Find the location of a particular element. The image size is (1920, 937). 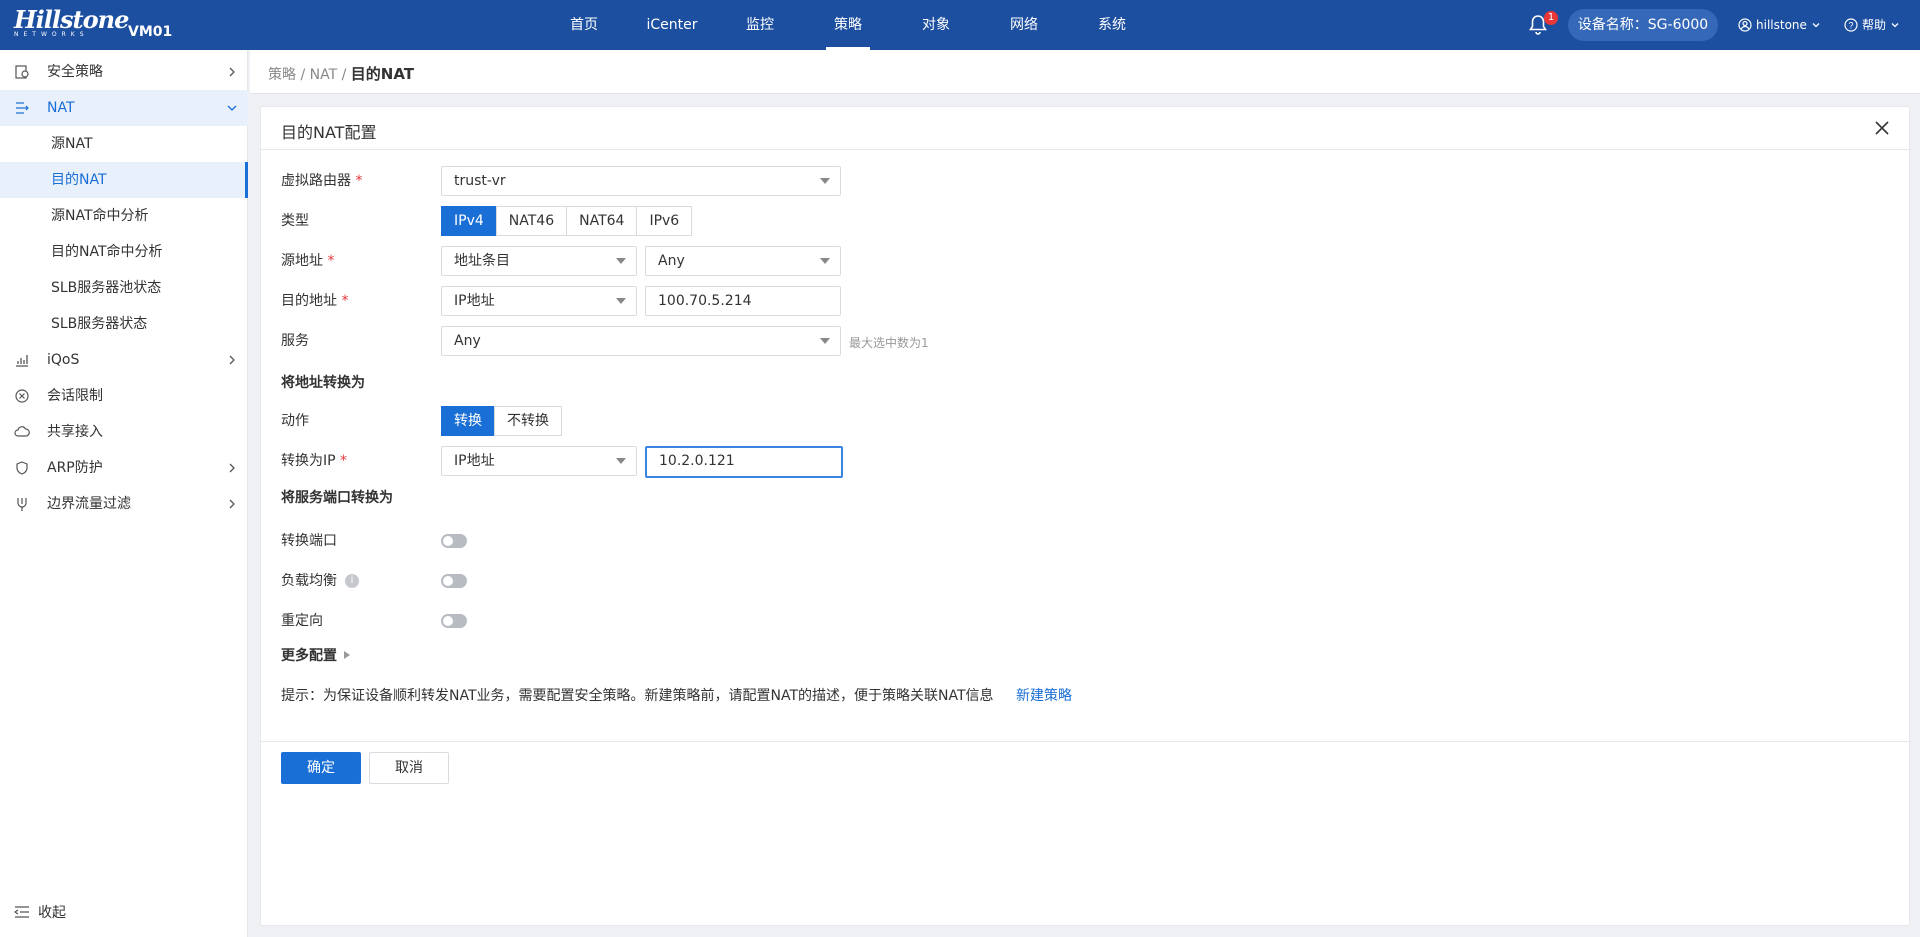

service-value: Any is located at coordinates (467, 341).